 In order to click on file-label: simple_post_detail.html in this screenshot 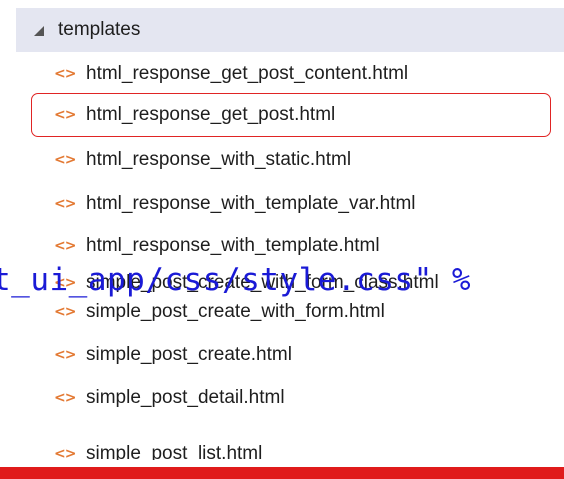, I will do `click(185, 397)`.